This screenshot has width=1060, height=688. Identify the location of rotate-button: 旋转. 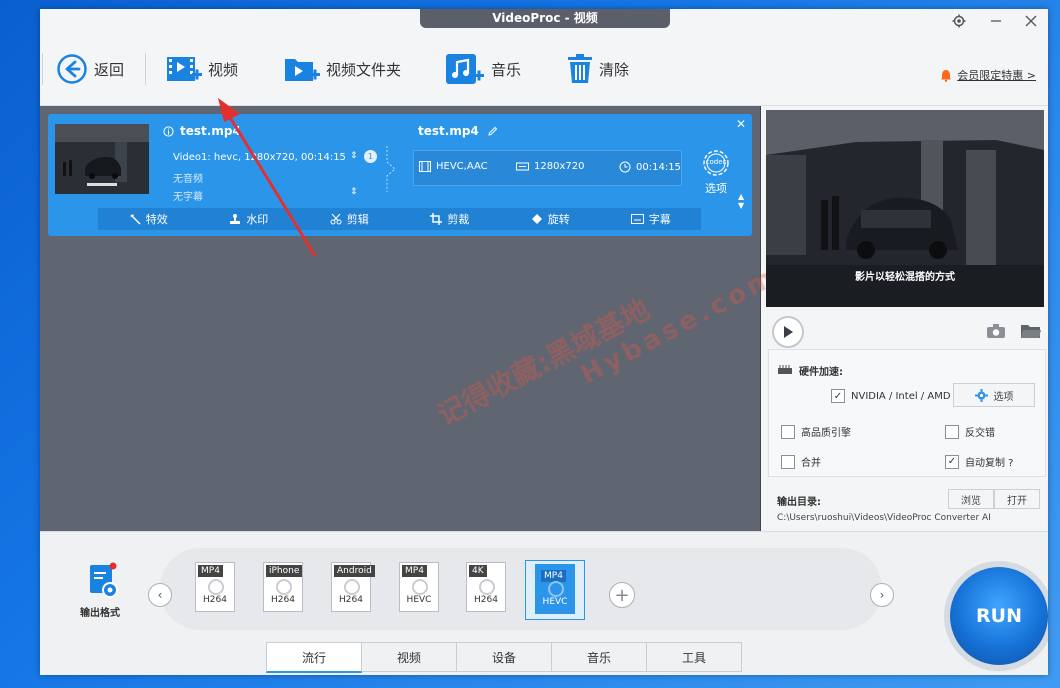
(550, 219).